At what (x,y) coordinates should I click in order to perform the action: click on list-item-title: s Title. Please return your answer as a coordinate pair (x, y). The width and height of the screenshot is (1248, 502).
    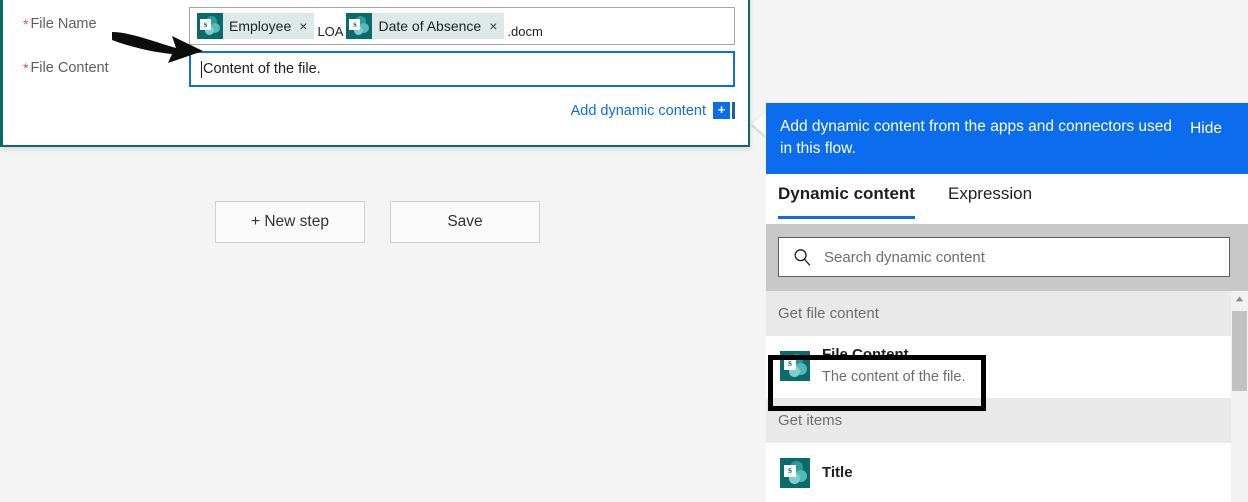
    Looking at the image, I should click on (998, 472).